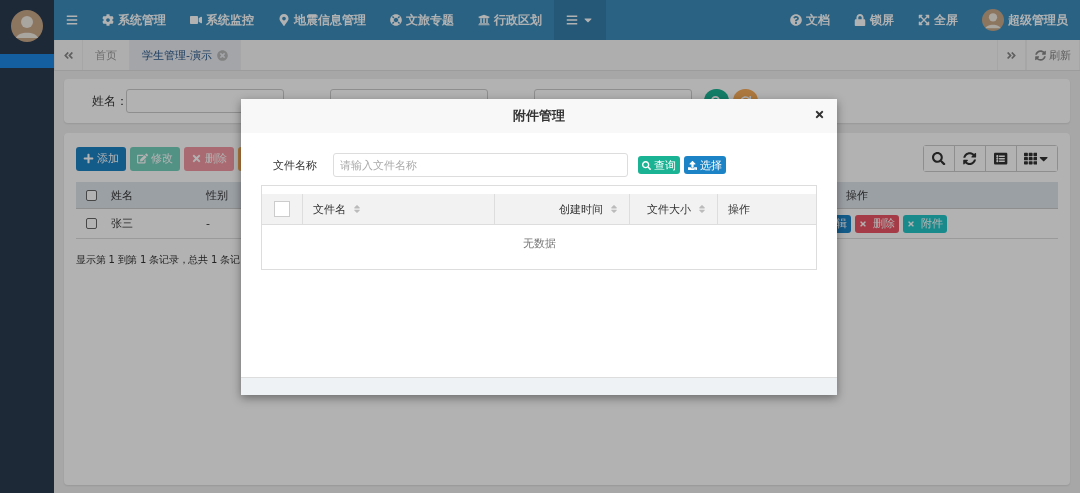  Describe the element at coordinates (109, 101) in the screenshot. I see `field-label: 姓名：` at that location.